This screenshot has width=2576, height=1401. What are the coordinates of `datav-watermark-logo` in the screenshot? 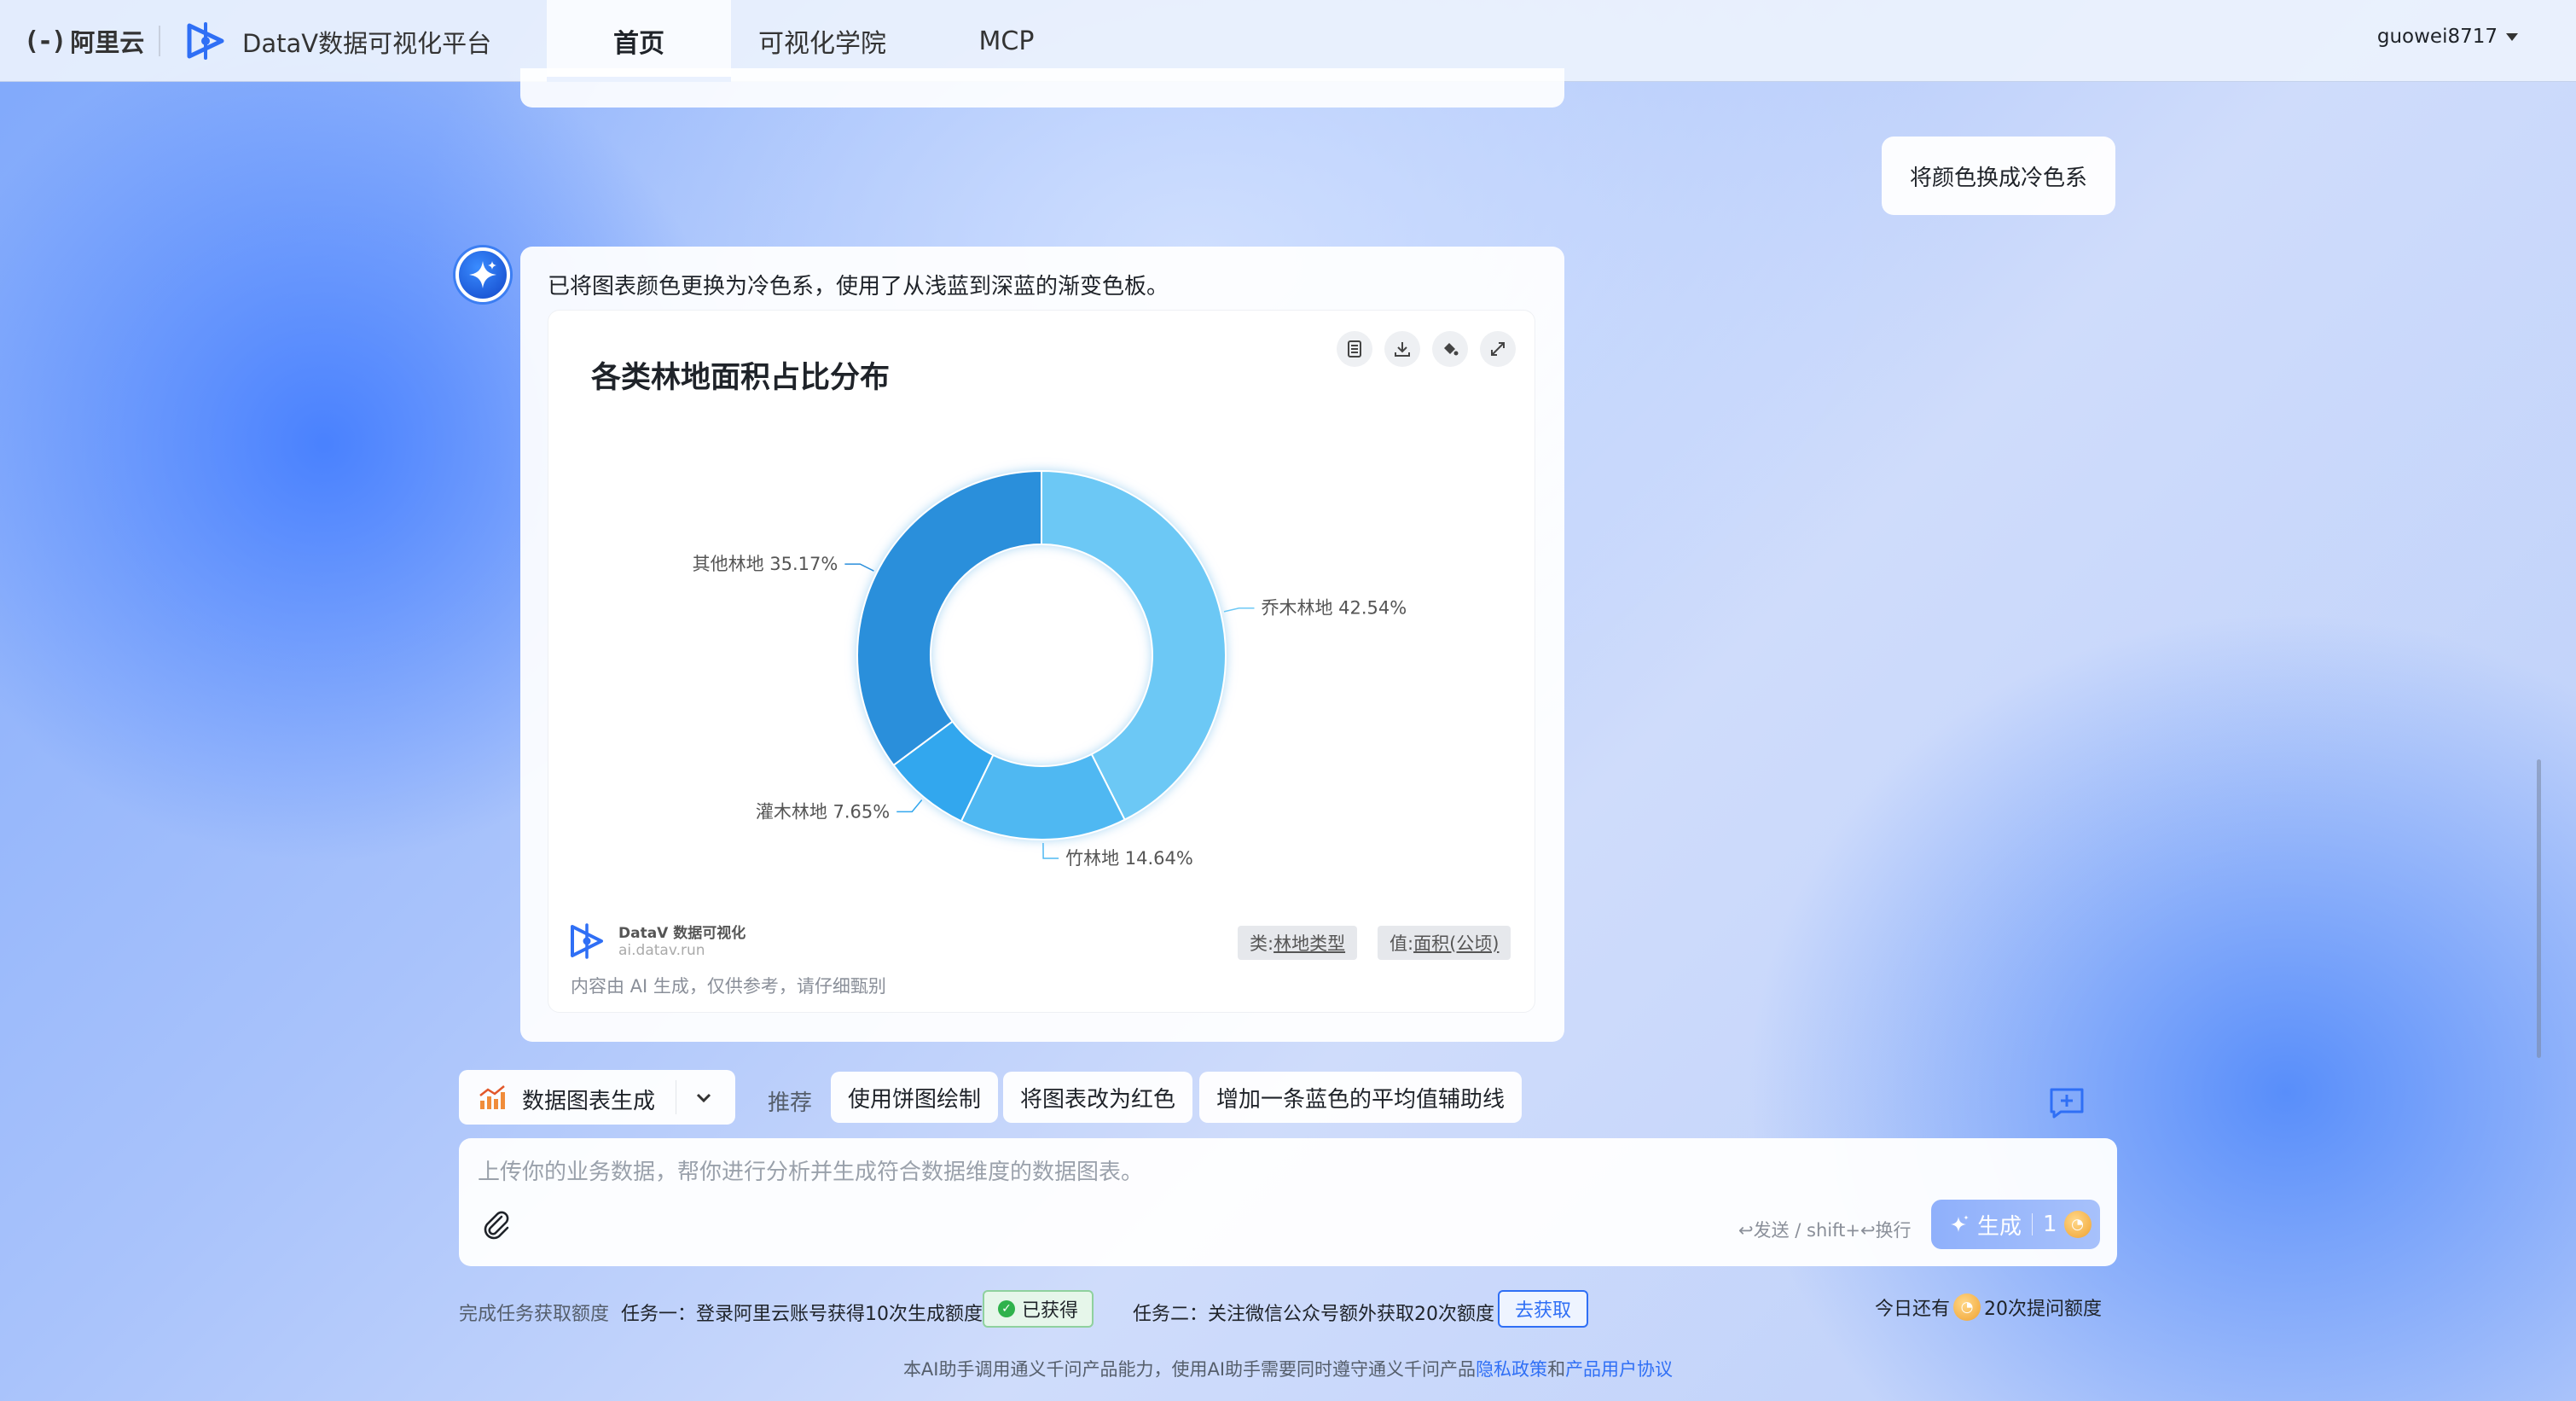 It's located at (587, 941).